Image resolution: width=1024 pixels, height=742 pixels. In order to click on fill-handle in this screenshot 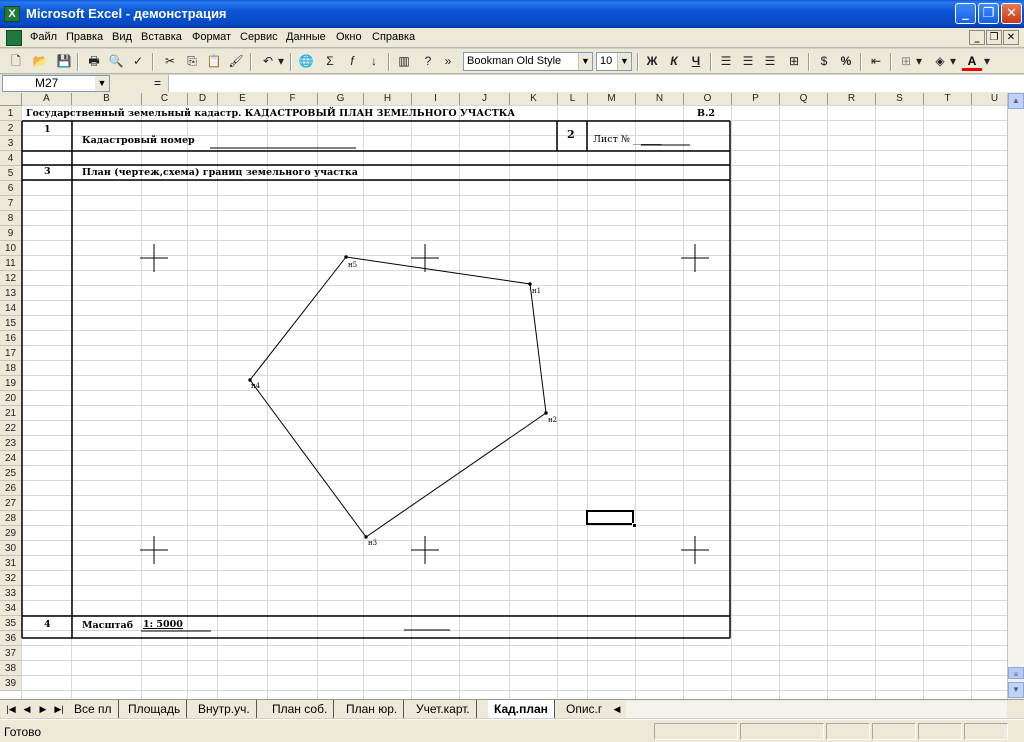, I will do `click(634, 525)`.